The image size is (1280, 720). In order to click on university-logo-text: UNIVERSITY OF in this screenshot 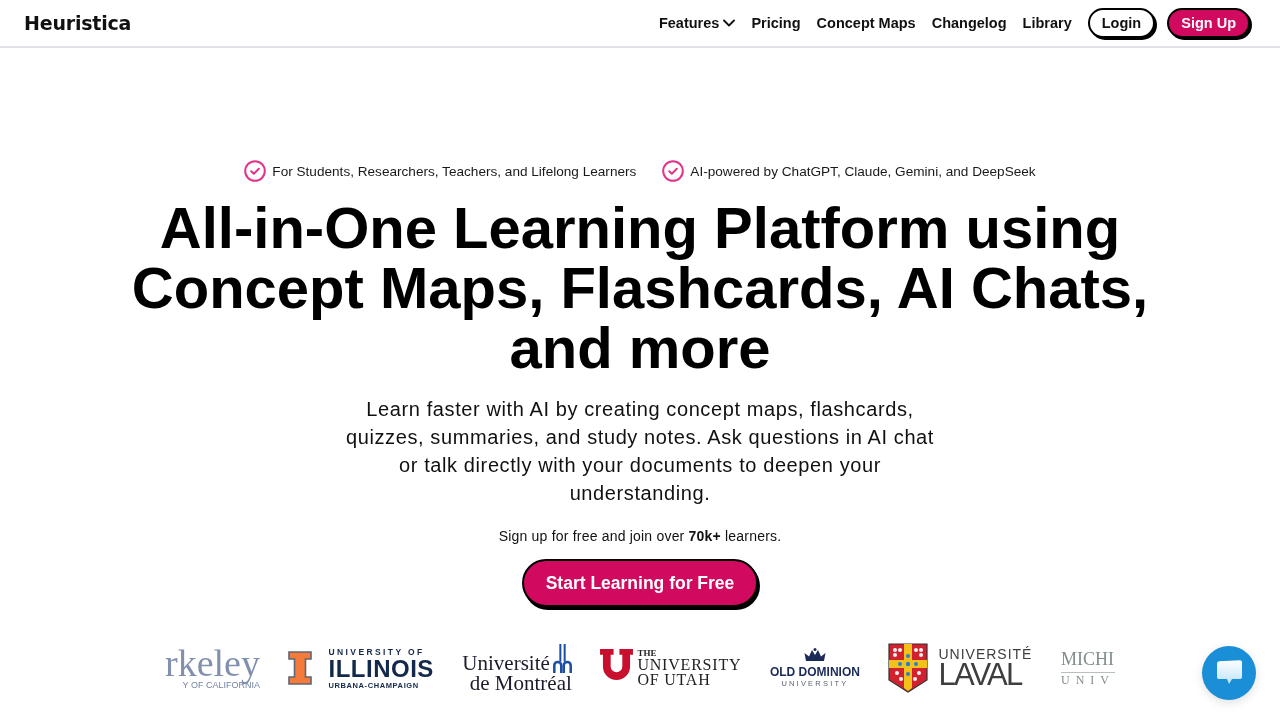, I will do `click(377, 651)`.